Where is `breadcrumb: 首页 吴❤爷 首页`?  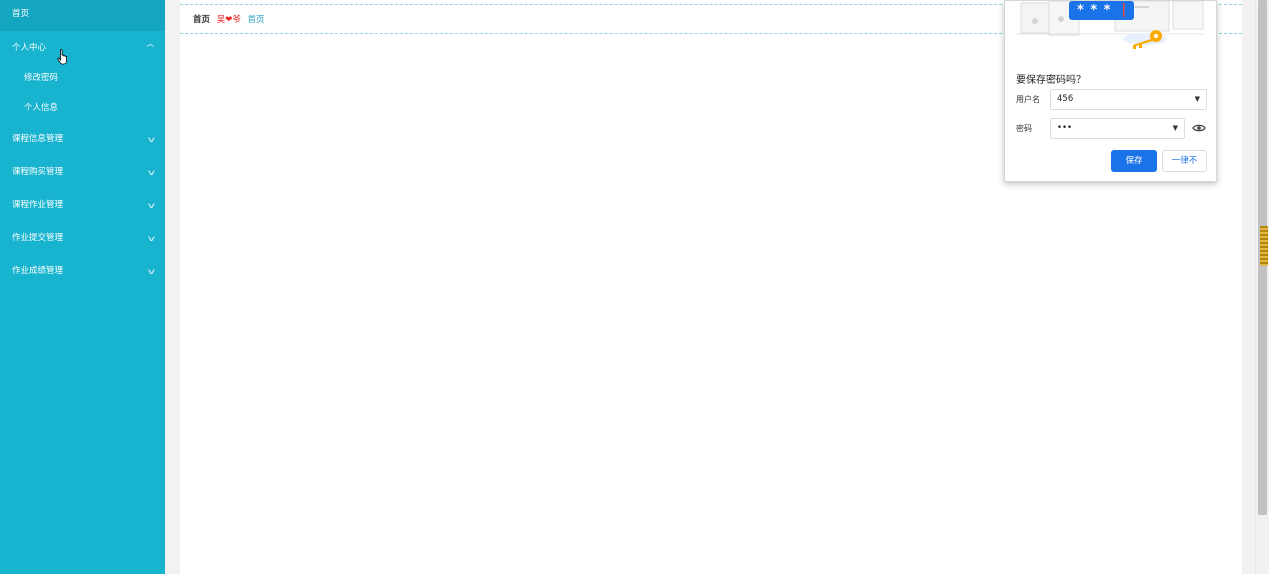 breadcrumb: 首页 吴❤爷 首页 is located at coordinates (229, 19).